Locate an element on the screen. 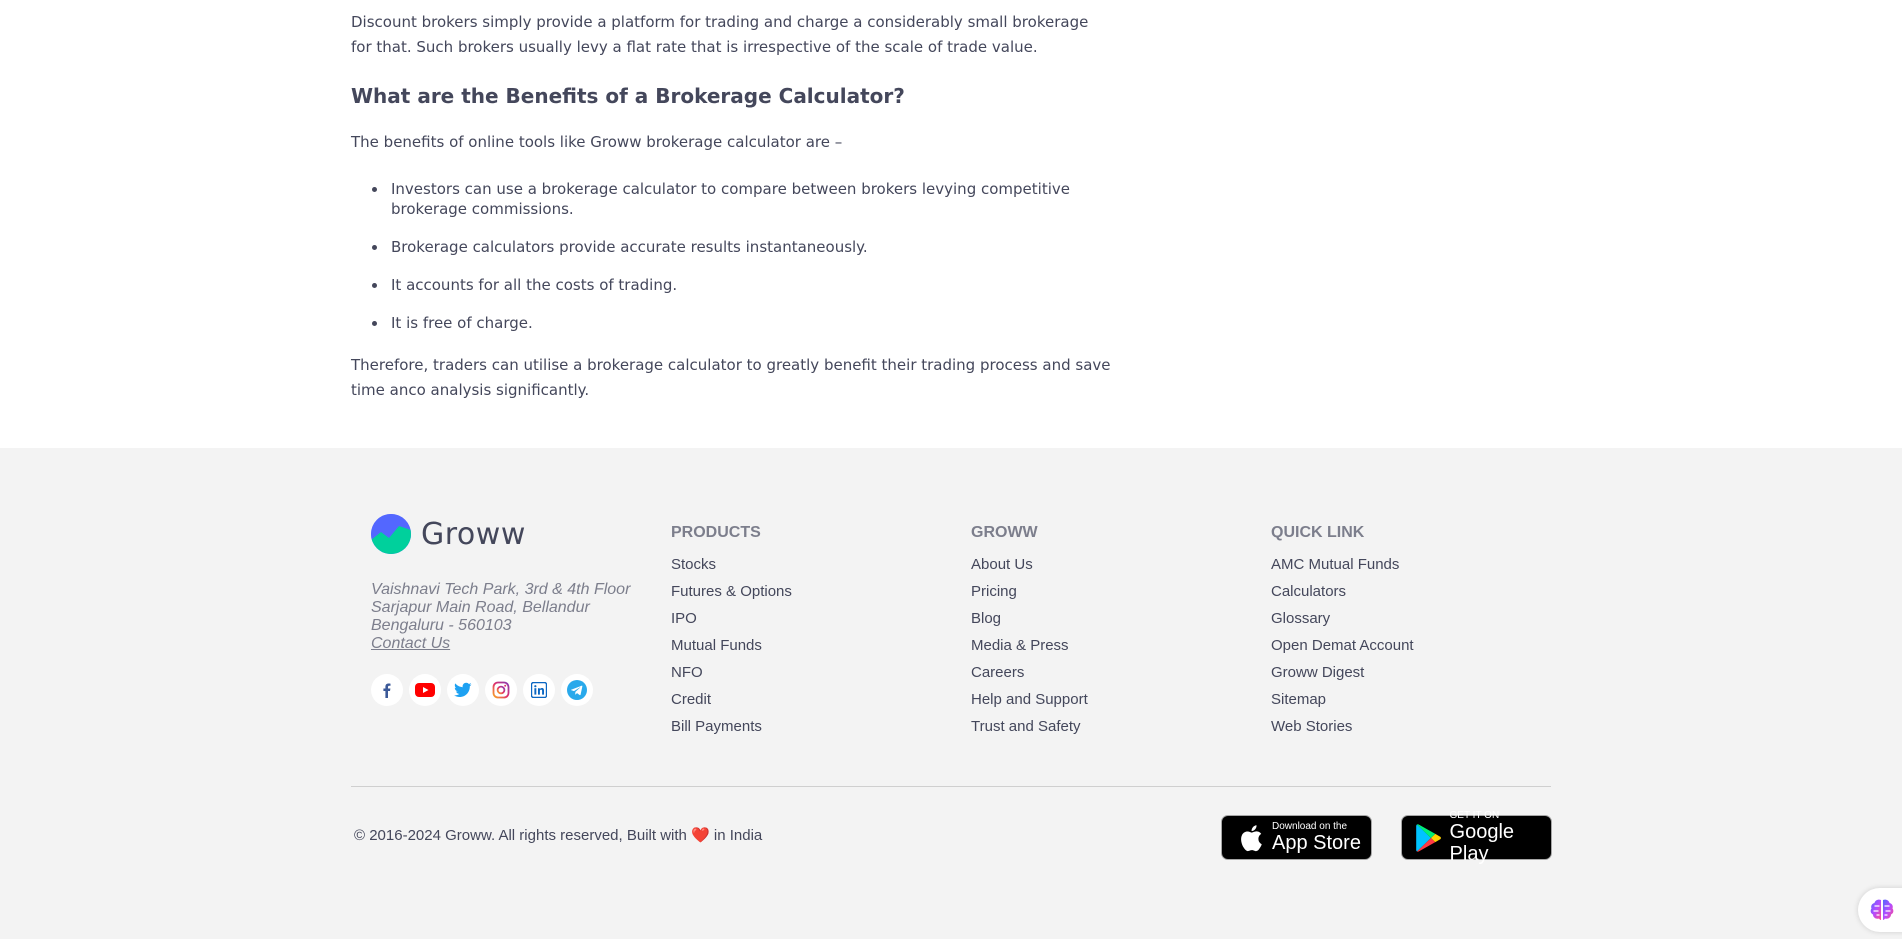 The width and height of the screenshot is (1902, 939). footer-link: Careers is located at coordinates (1029, 673).